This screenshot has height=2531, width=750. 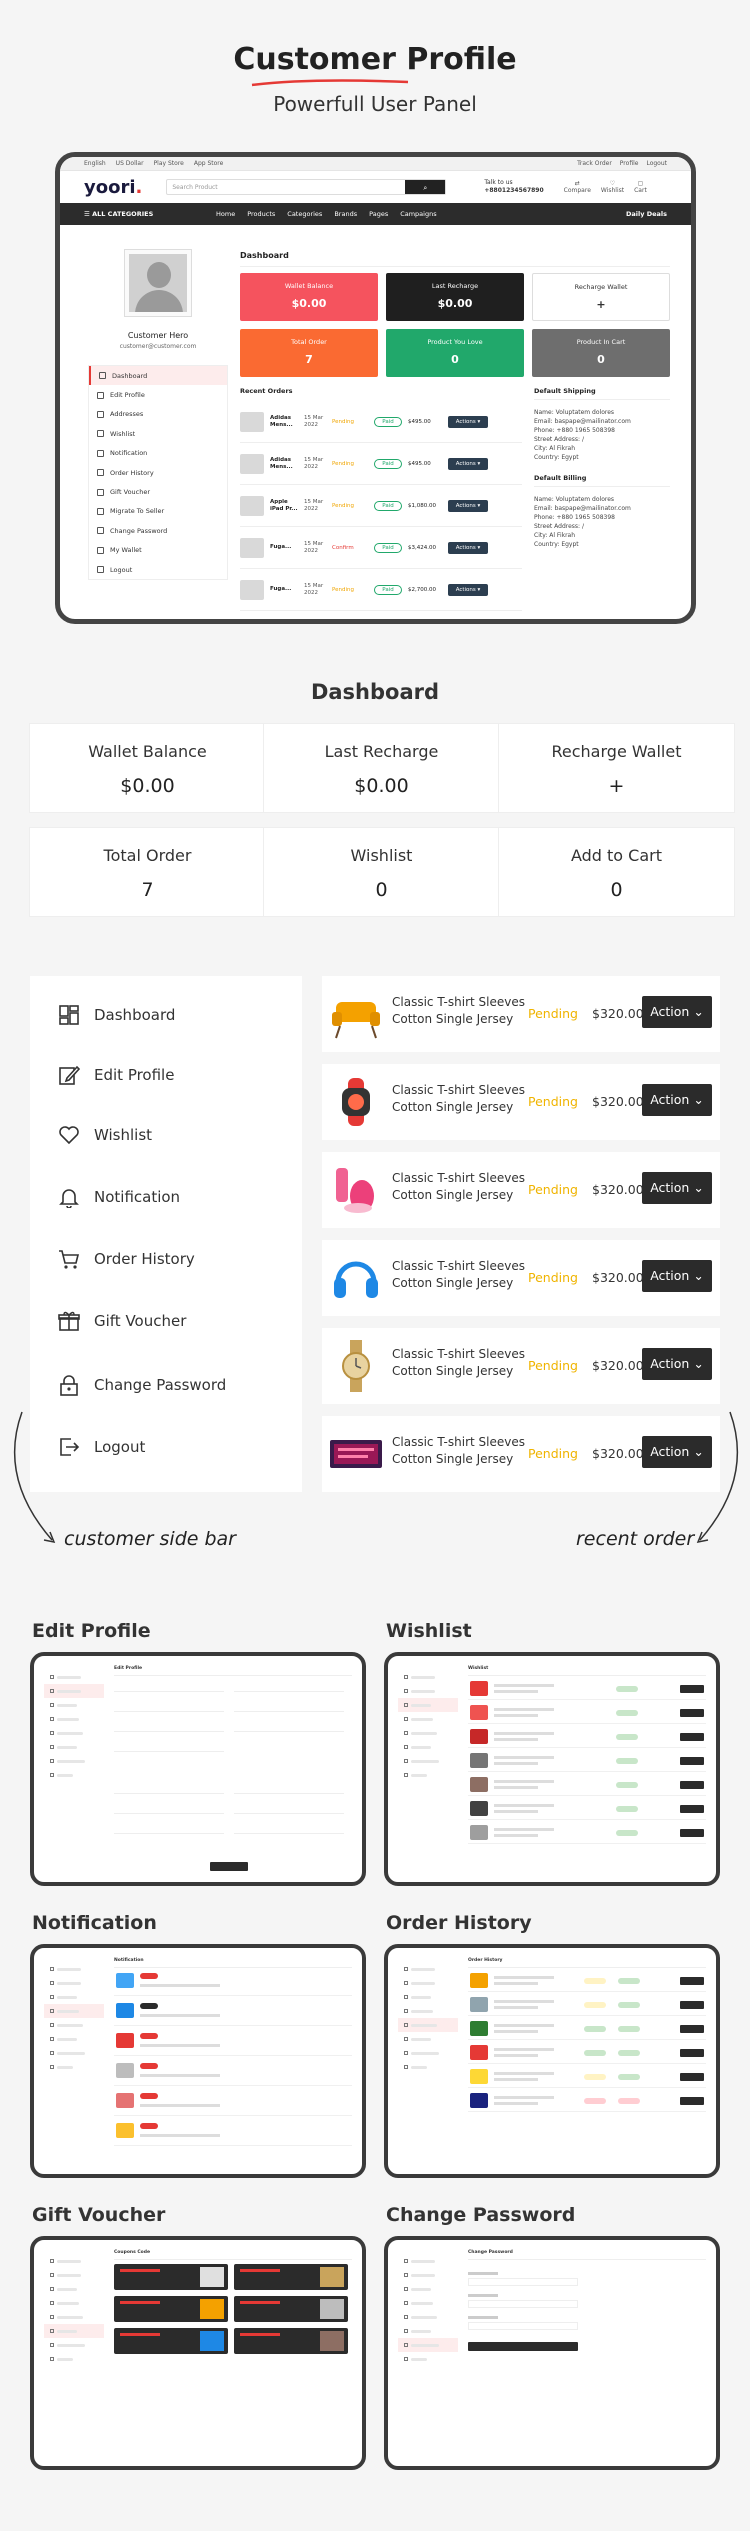 I want to click on track-order-link: Track Order, so click(x=594, y=163).